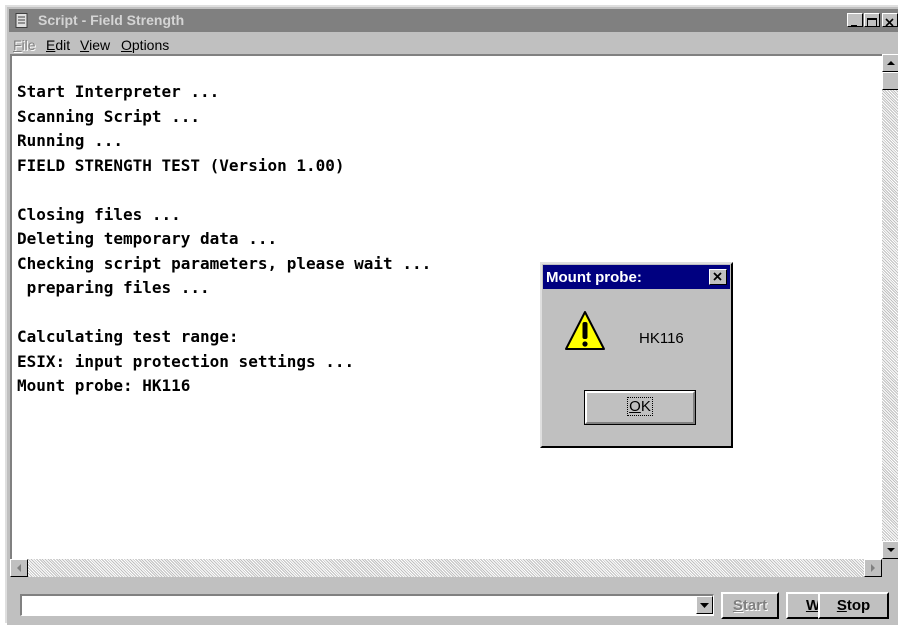  I want to click on window-title: Script - Field Strength, so click(111, 20).